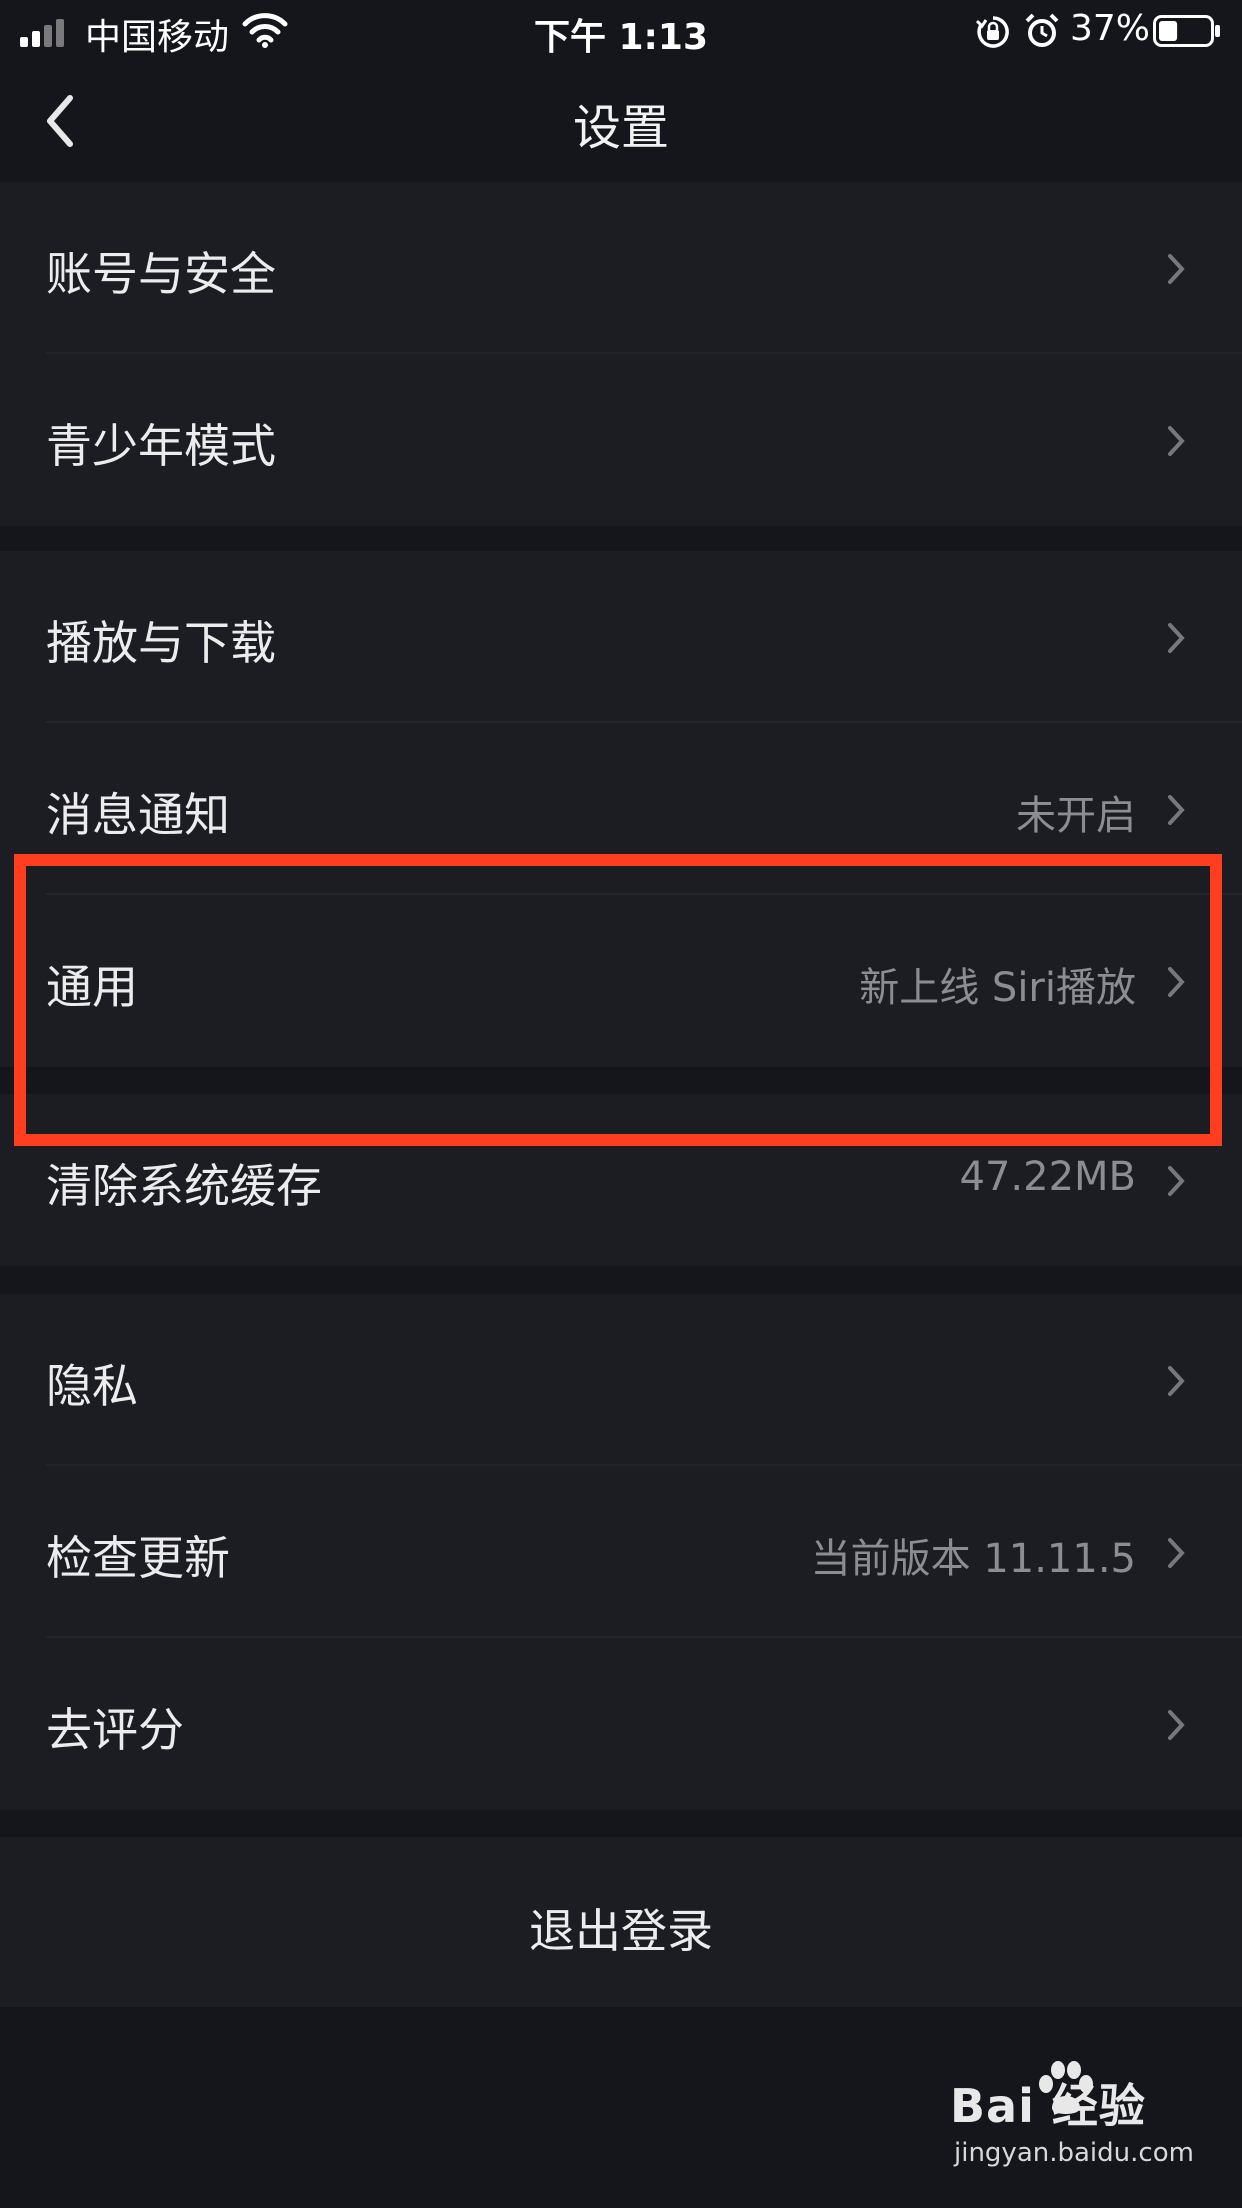  I want to click on row-label: 隐私, so click(92, 1386).